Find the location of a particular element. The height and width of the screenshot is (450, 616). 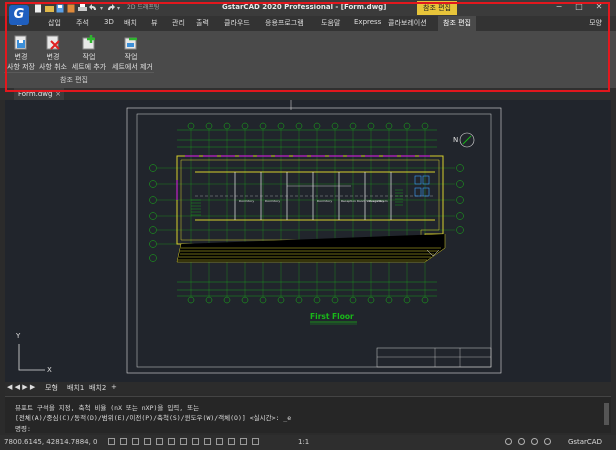

close-tab-icon: × is located at coordinates (58, 94).